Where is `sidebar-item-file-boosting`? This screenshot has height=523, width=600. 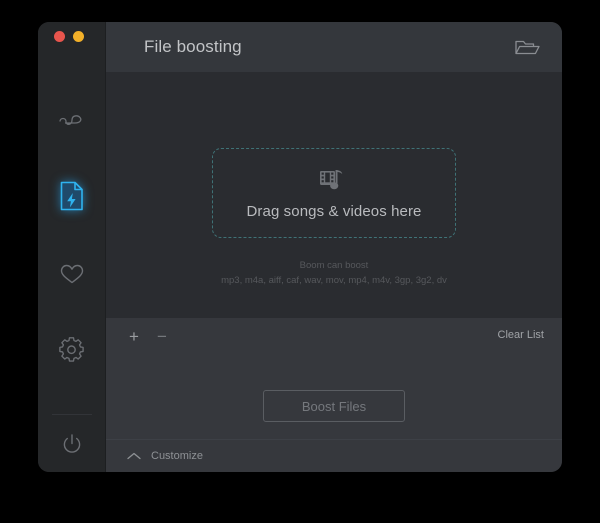 sidebar-item-file-boosting is located at coordinates (72, 196).